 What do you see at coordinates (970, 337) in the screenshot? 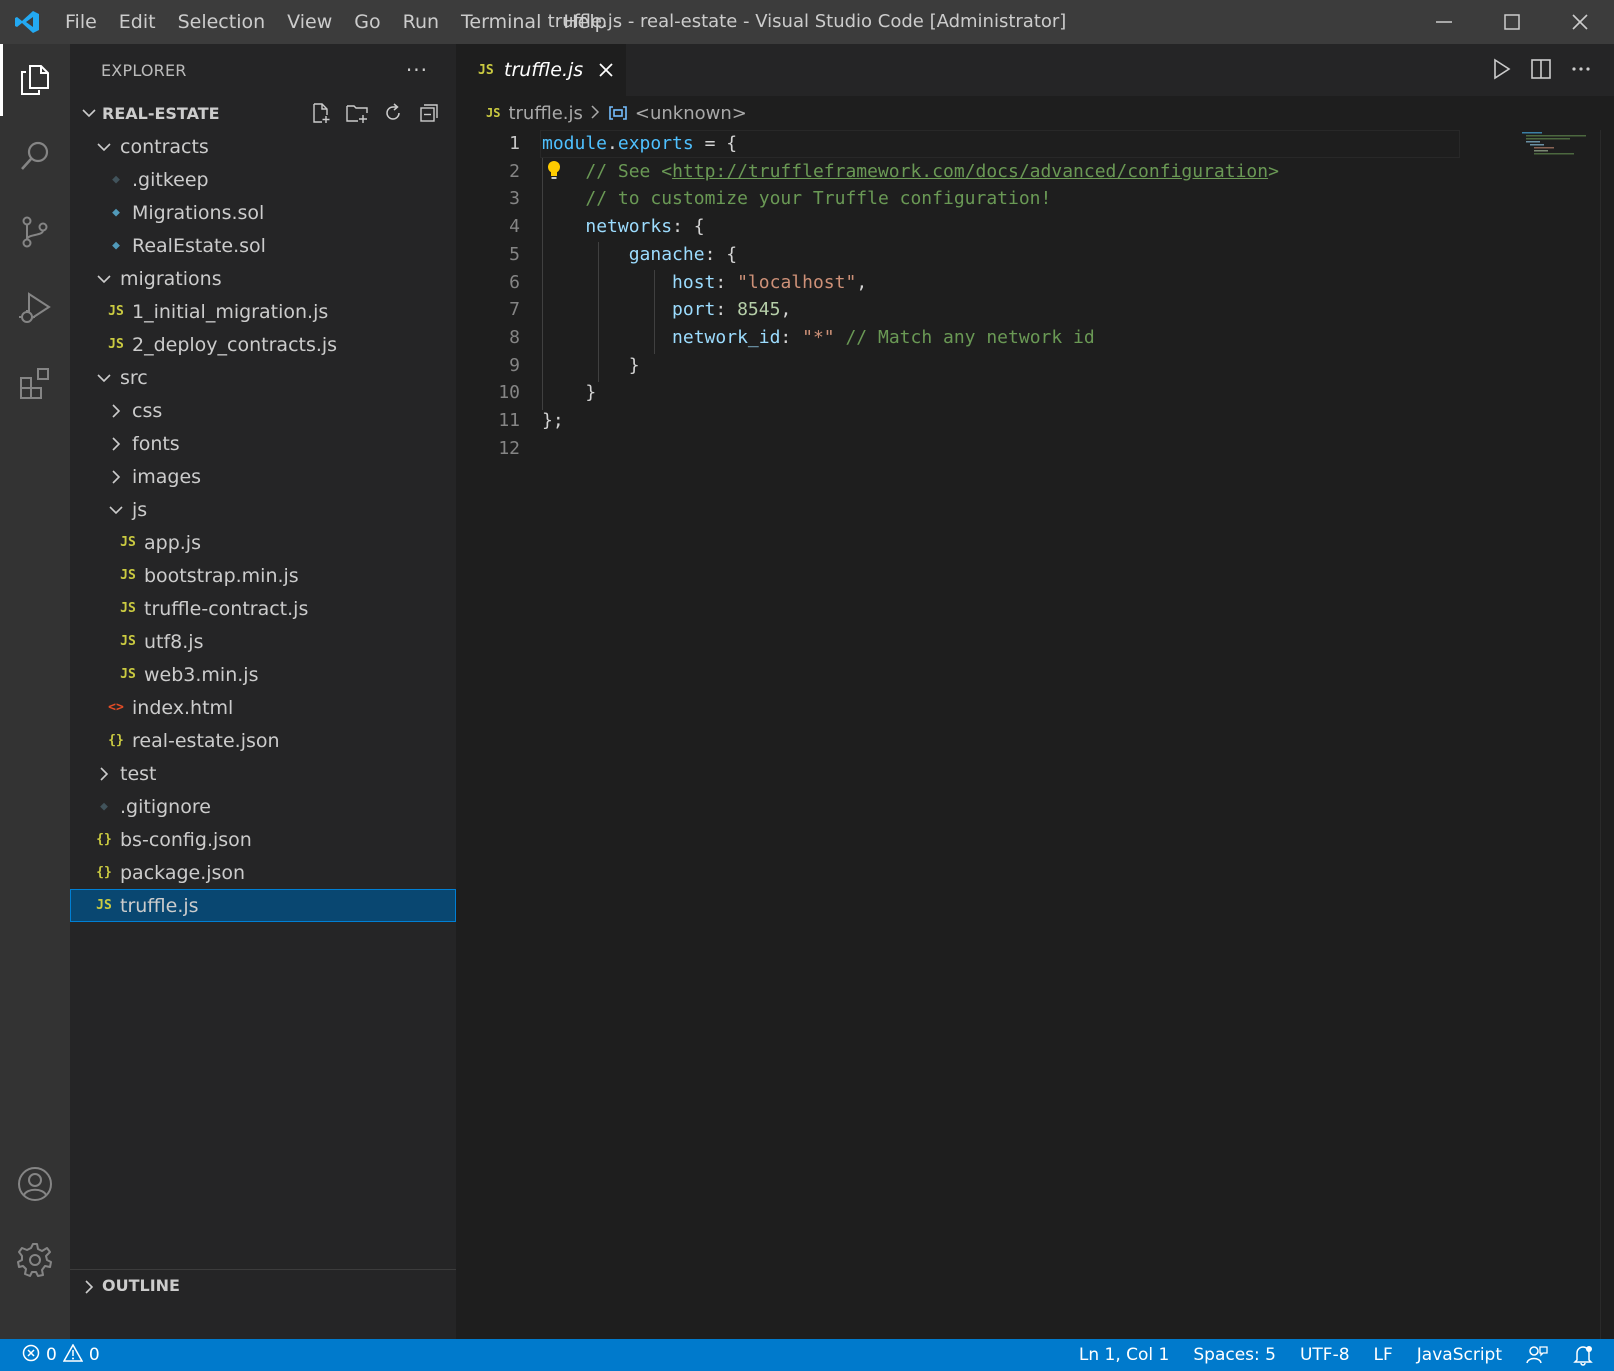
I see `code-token: // Match any network id` at bounding box center [970, 337].